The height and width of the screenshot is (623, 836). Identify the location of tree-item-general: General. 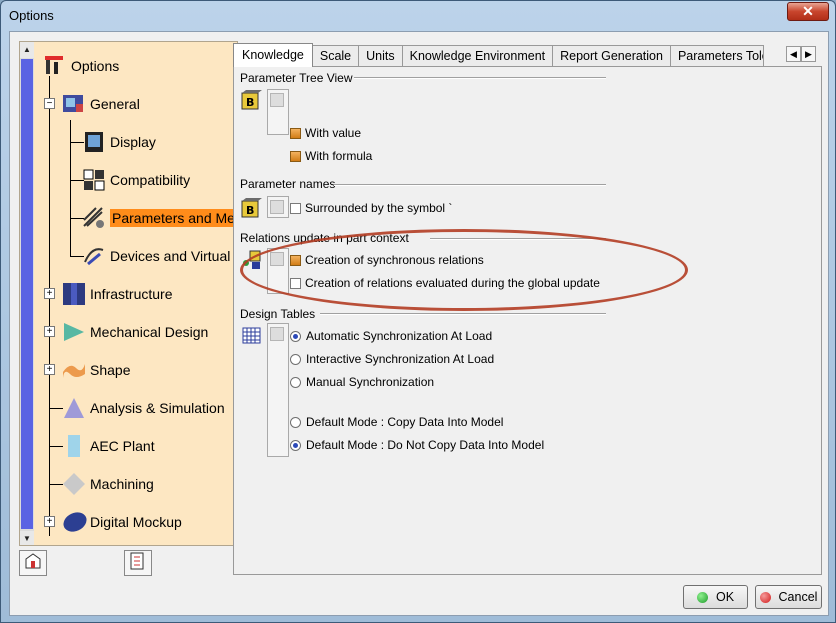
(101, 104).